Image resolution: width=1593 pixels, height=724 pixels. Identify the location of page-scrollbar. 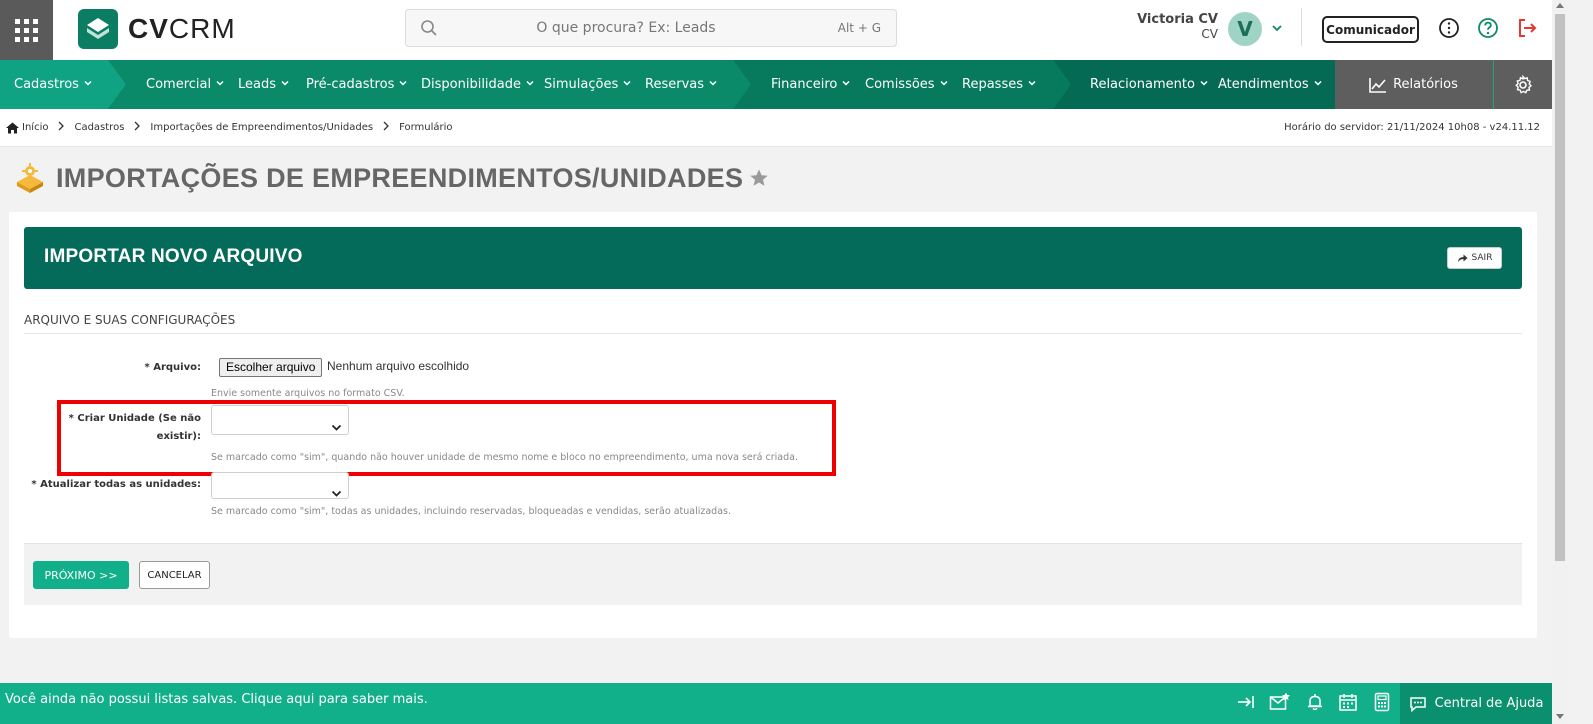
(1560, 362).